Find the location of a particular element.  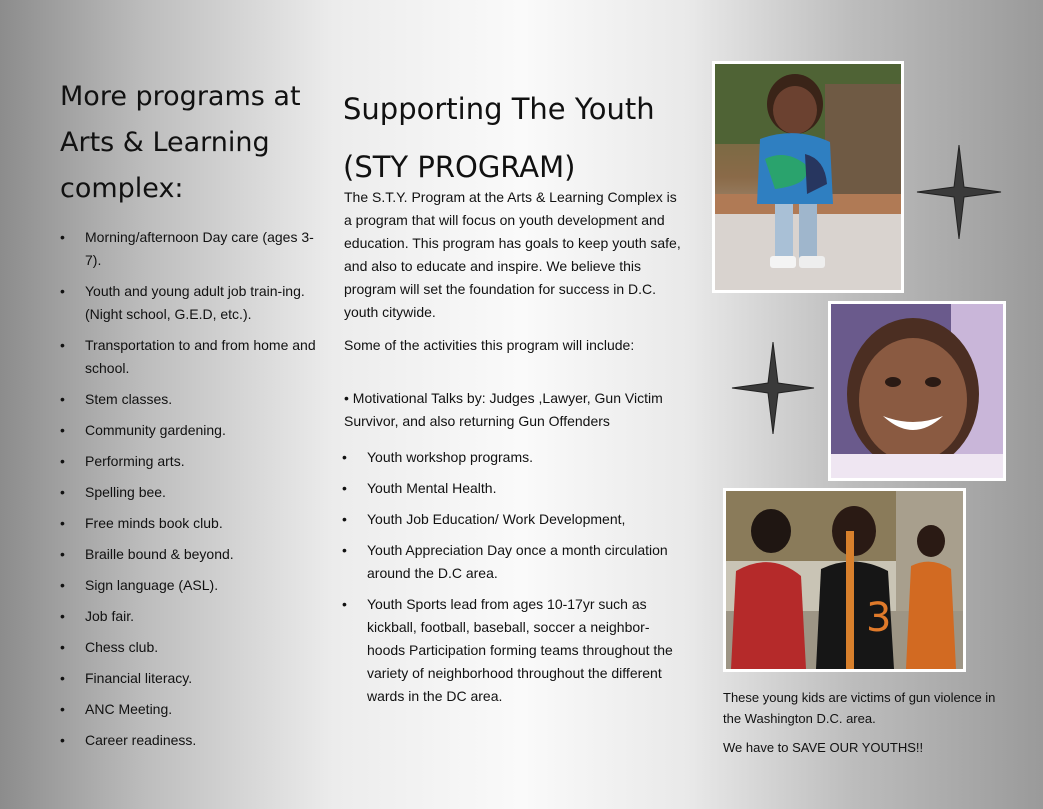

list-item: Financial literacy. is located at coordinates (190, 678).